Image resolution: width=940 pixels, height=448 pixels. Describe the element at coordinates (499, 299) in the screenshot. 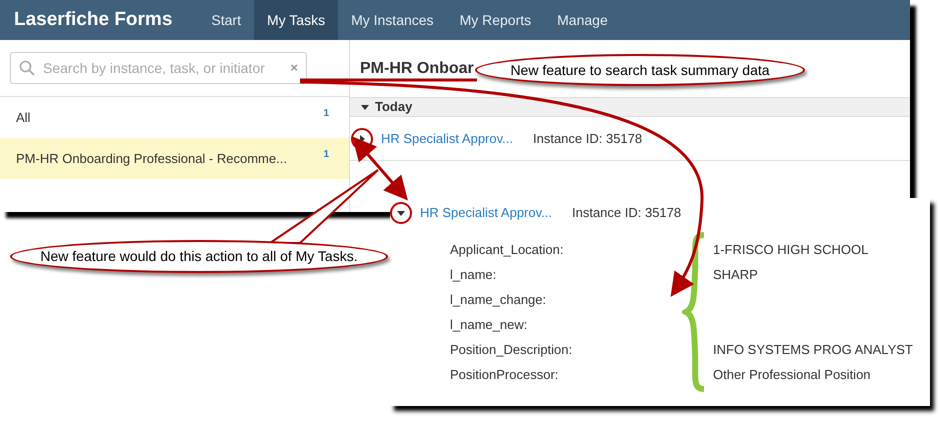

I see `field-label: l_name_change:` at that location.